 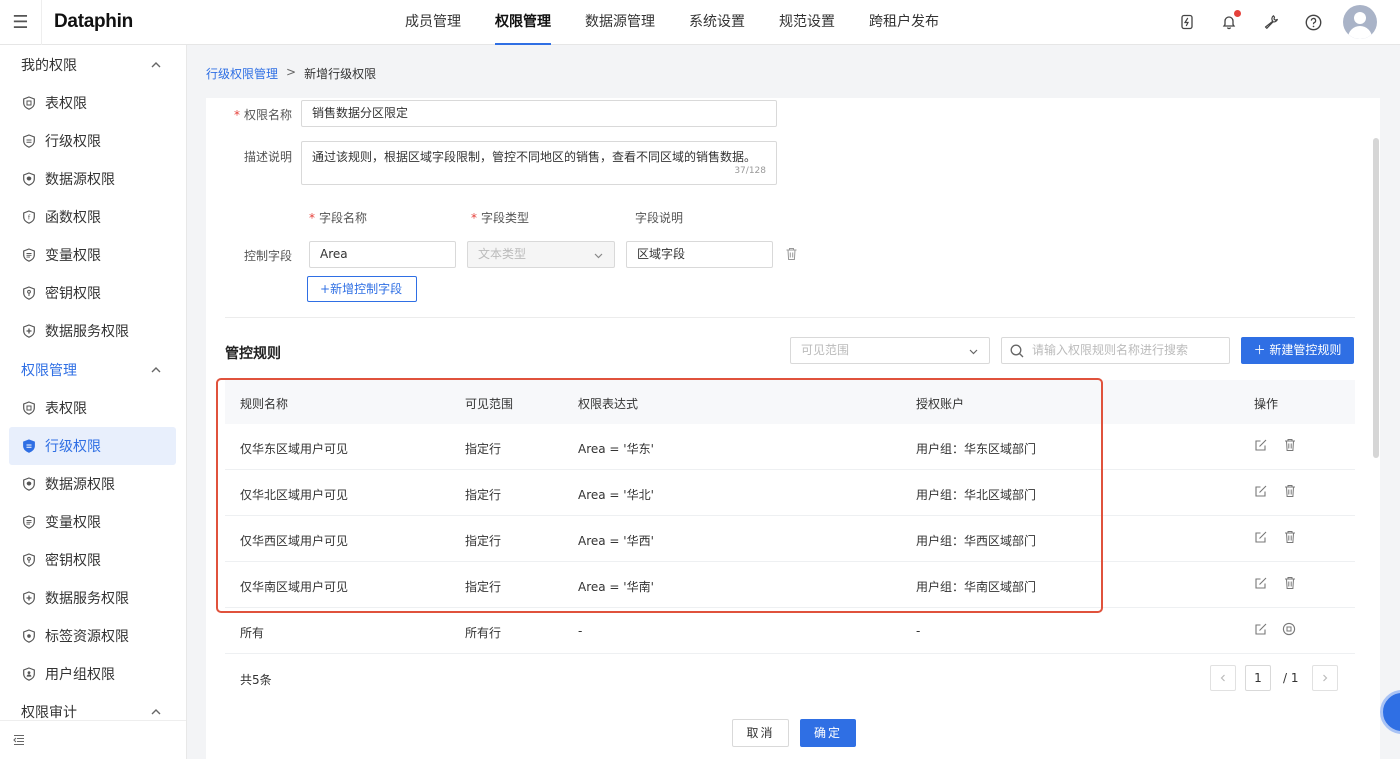 What do you see at coordinates (1223, 678) in the screenshot?
I see `prev-page-icon` at bounding box center [1223, 678].